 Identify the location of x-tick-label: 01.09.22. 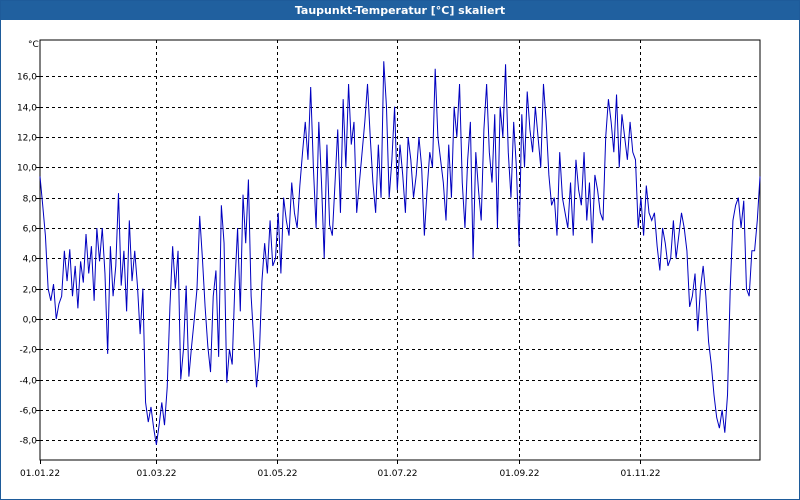
(519, 474).